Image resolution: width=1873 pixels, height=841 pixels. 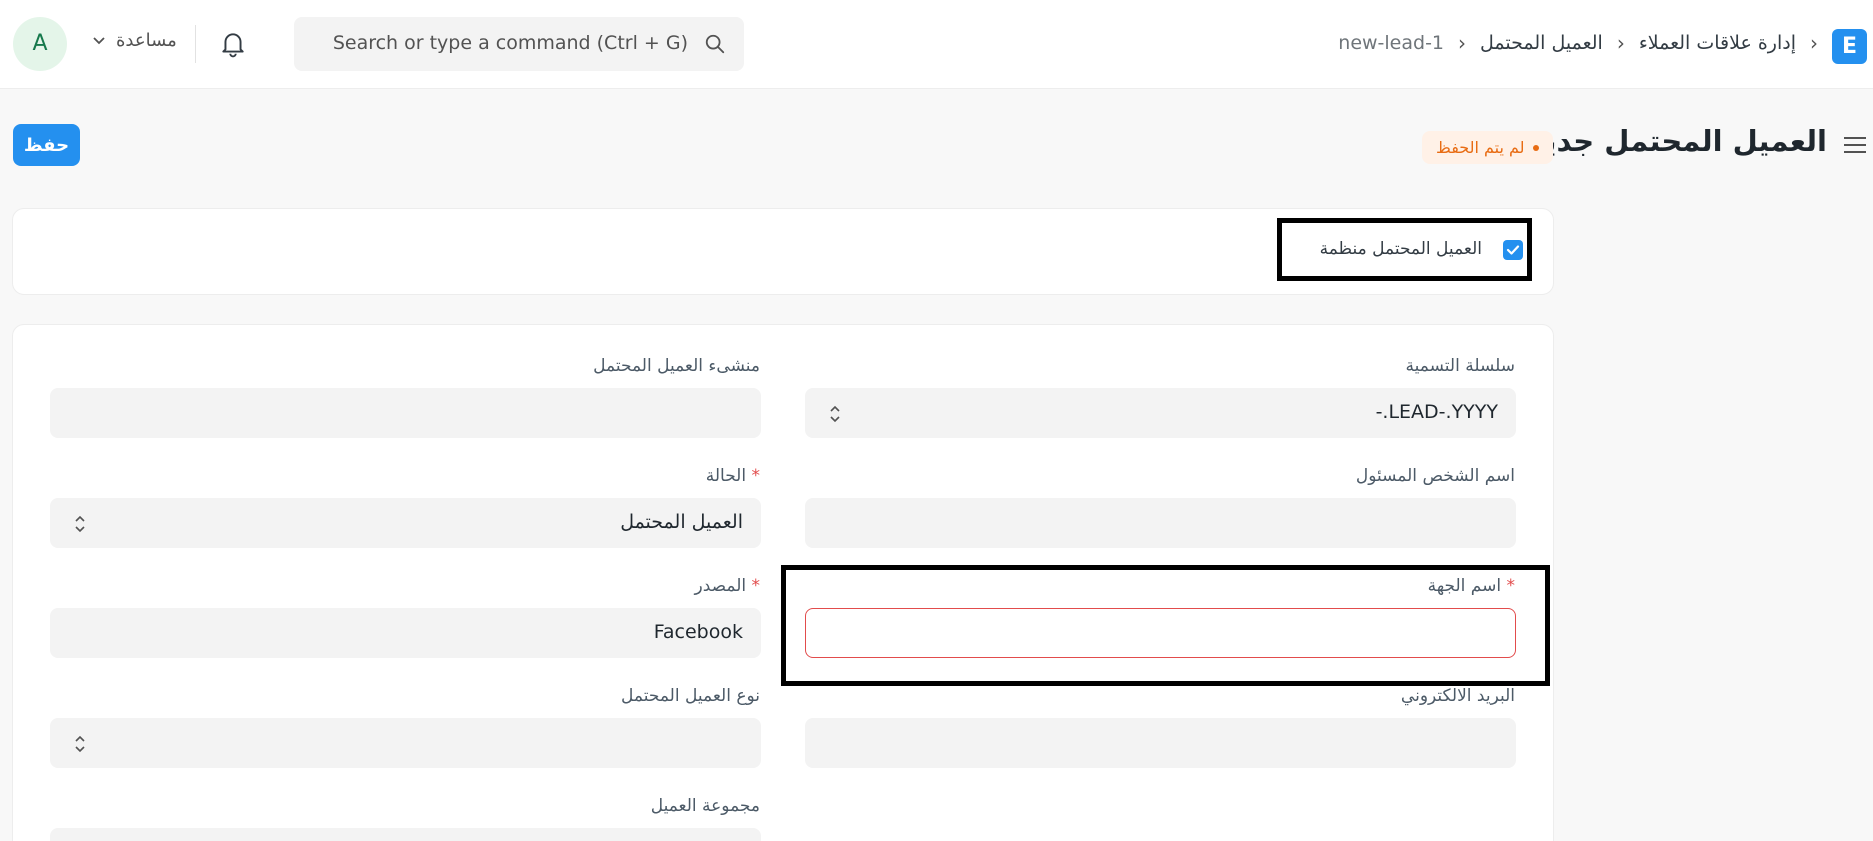 What do you see at coordinates (405, 523) in the screenshot?
I see `status-select: العميل المحتمل` at bounding box center [405, 523].